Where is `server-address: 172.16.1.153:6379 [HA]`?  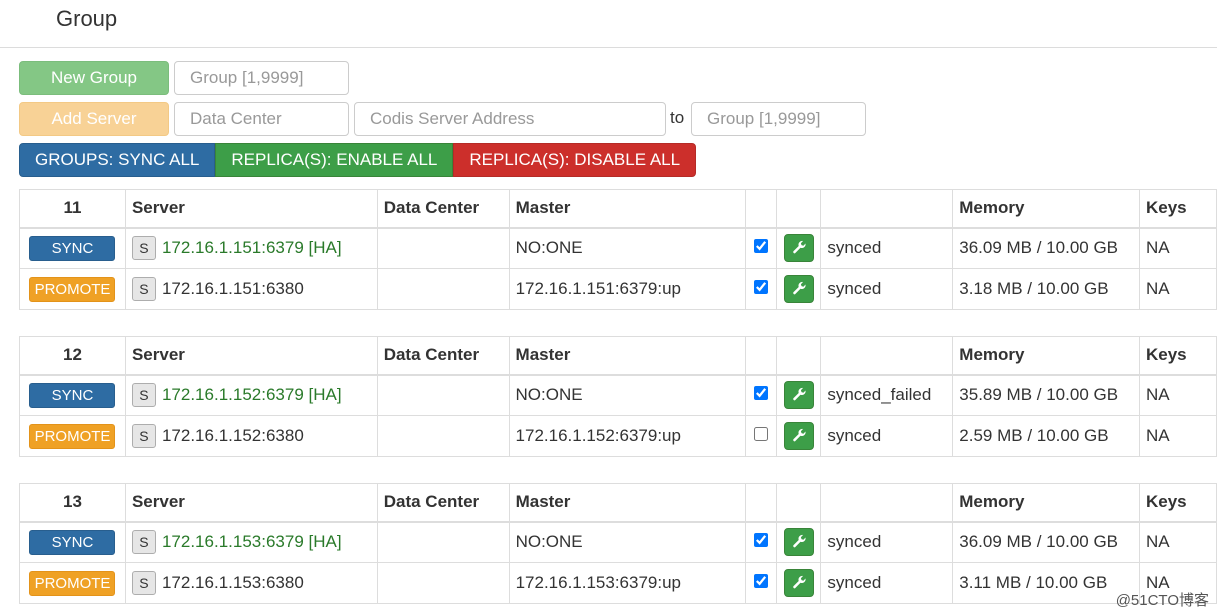 server-address: 172.16.1.153:6379 [HA] is located at coordinates (251, 542).